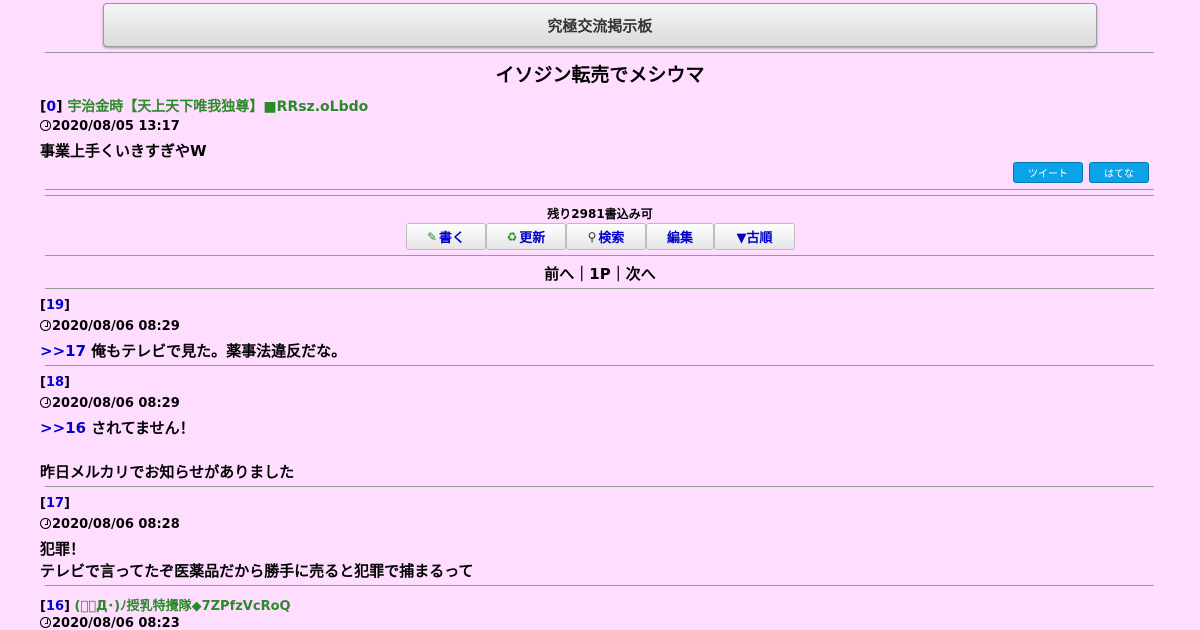  I want to click on current-page: 1P, so click(599, 274).